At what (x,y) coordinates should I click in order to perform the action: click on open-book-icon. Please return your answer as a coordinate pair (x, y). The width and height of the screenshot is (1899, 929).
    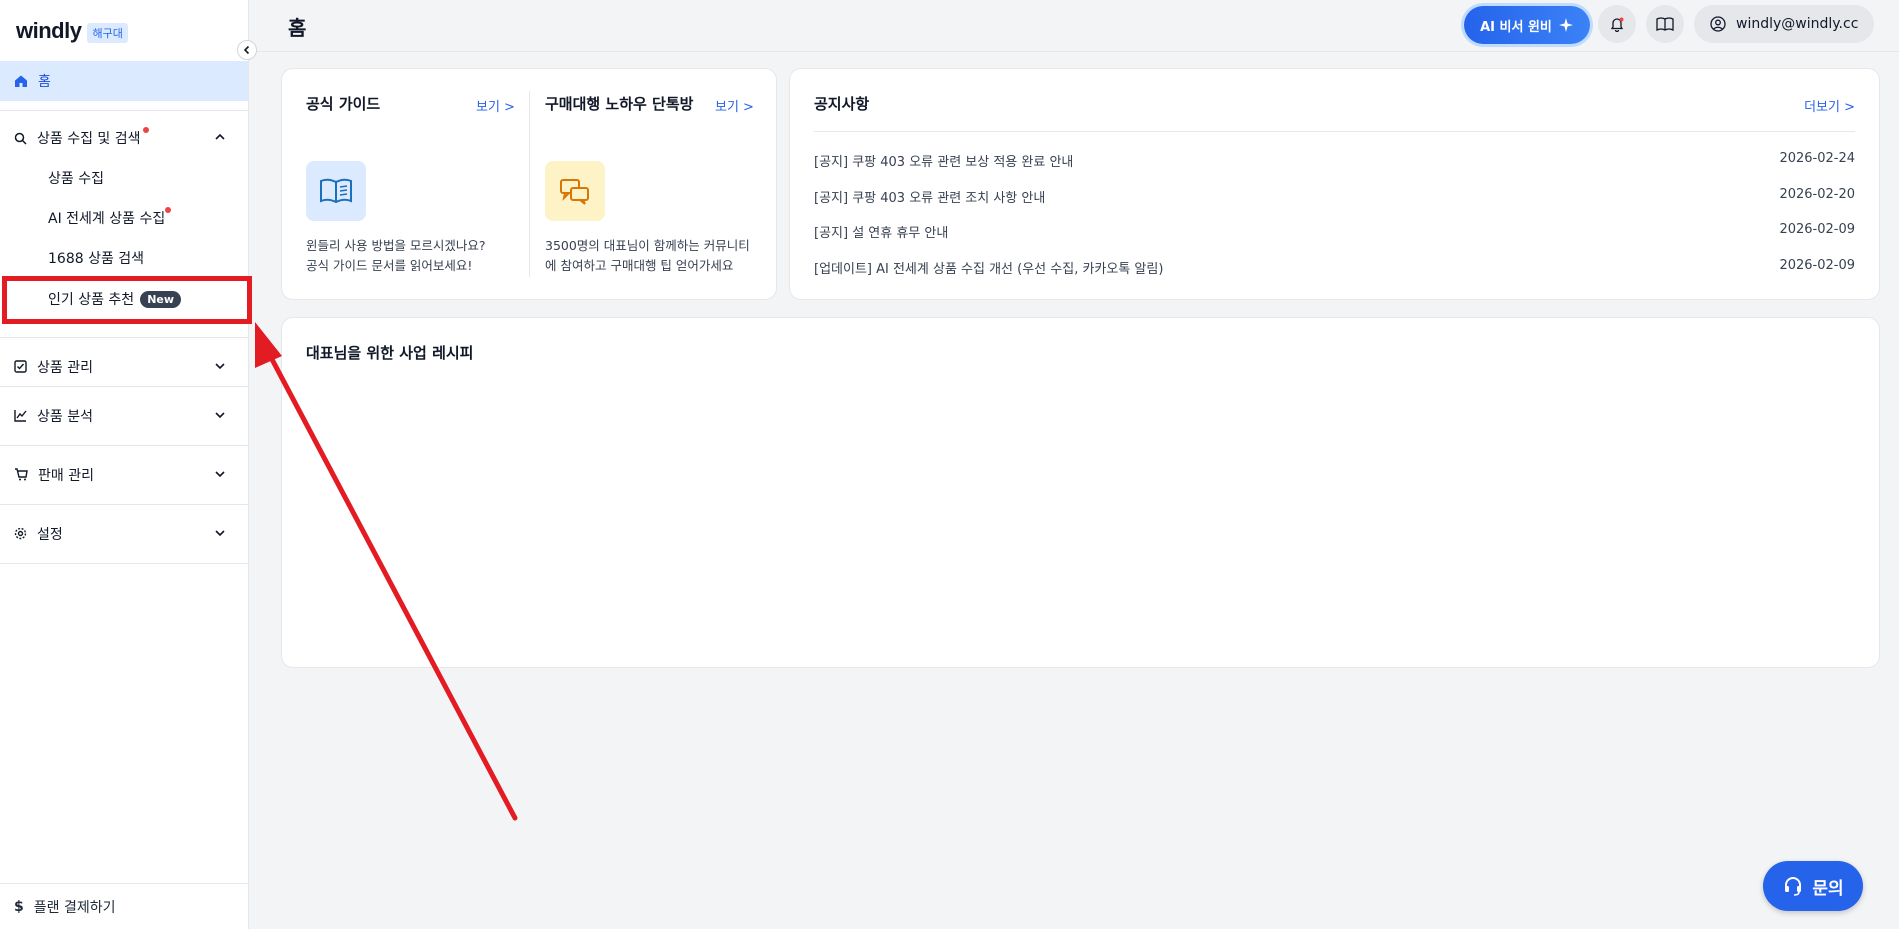
    Looking at the image, I should click on (336, 191).